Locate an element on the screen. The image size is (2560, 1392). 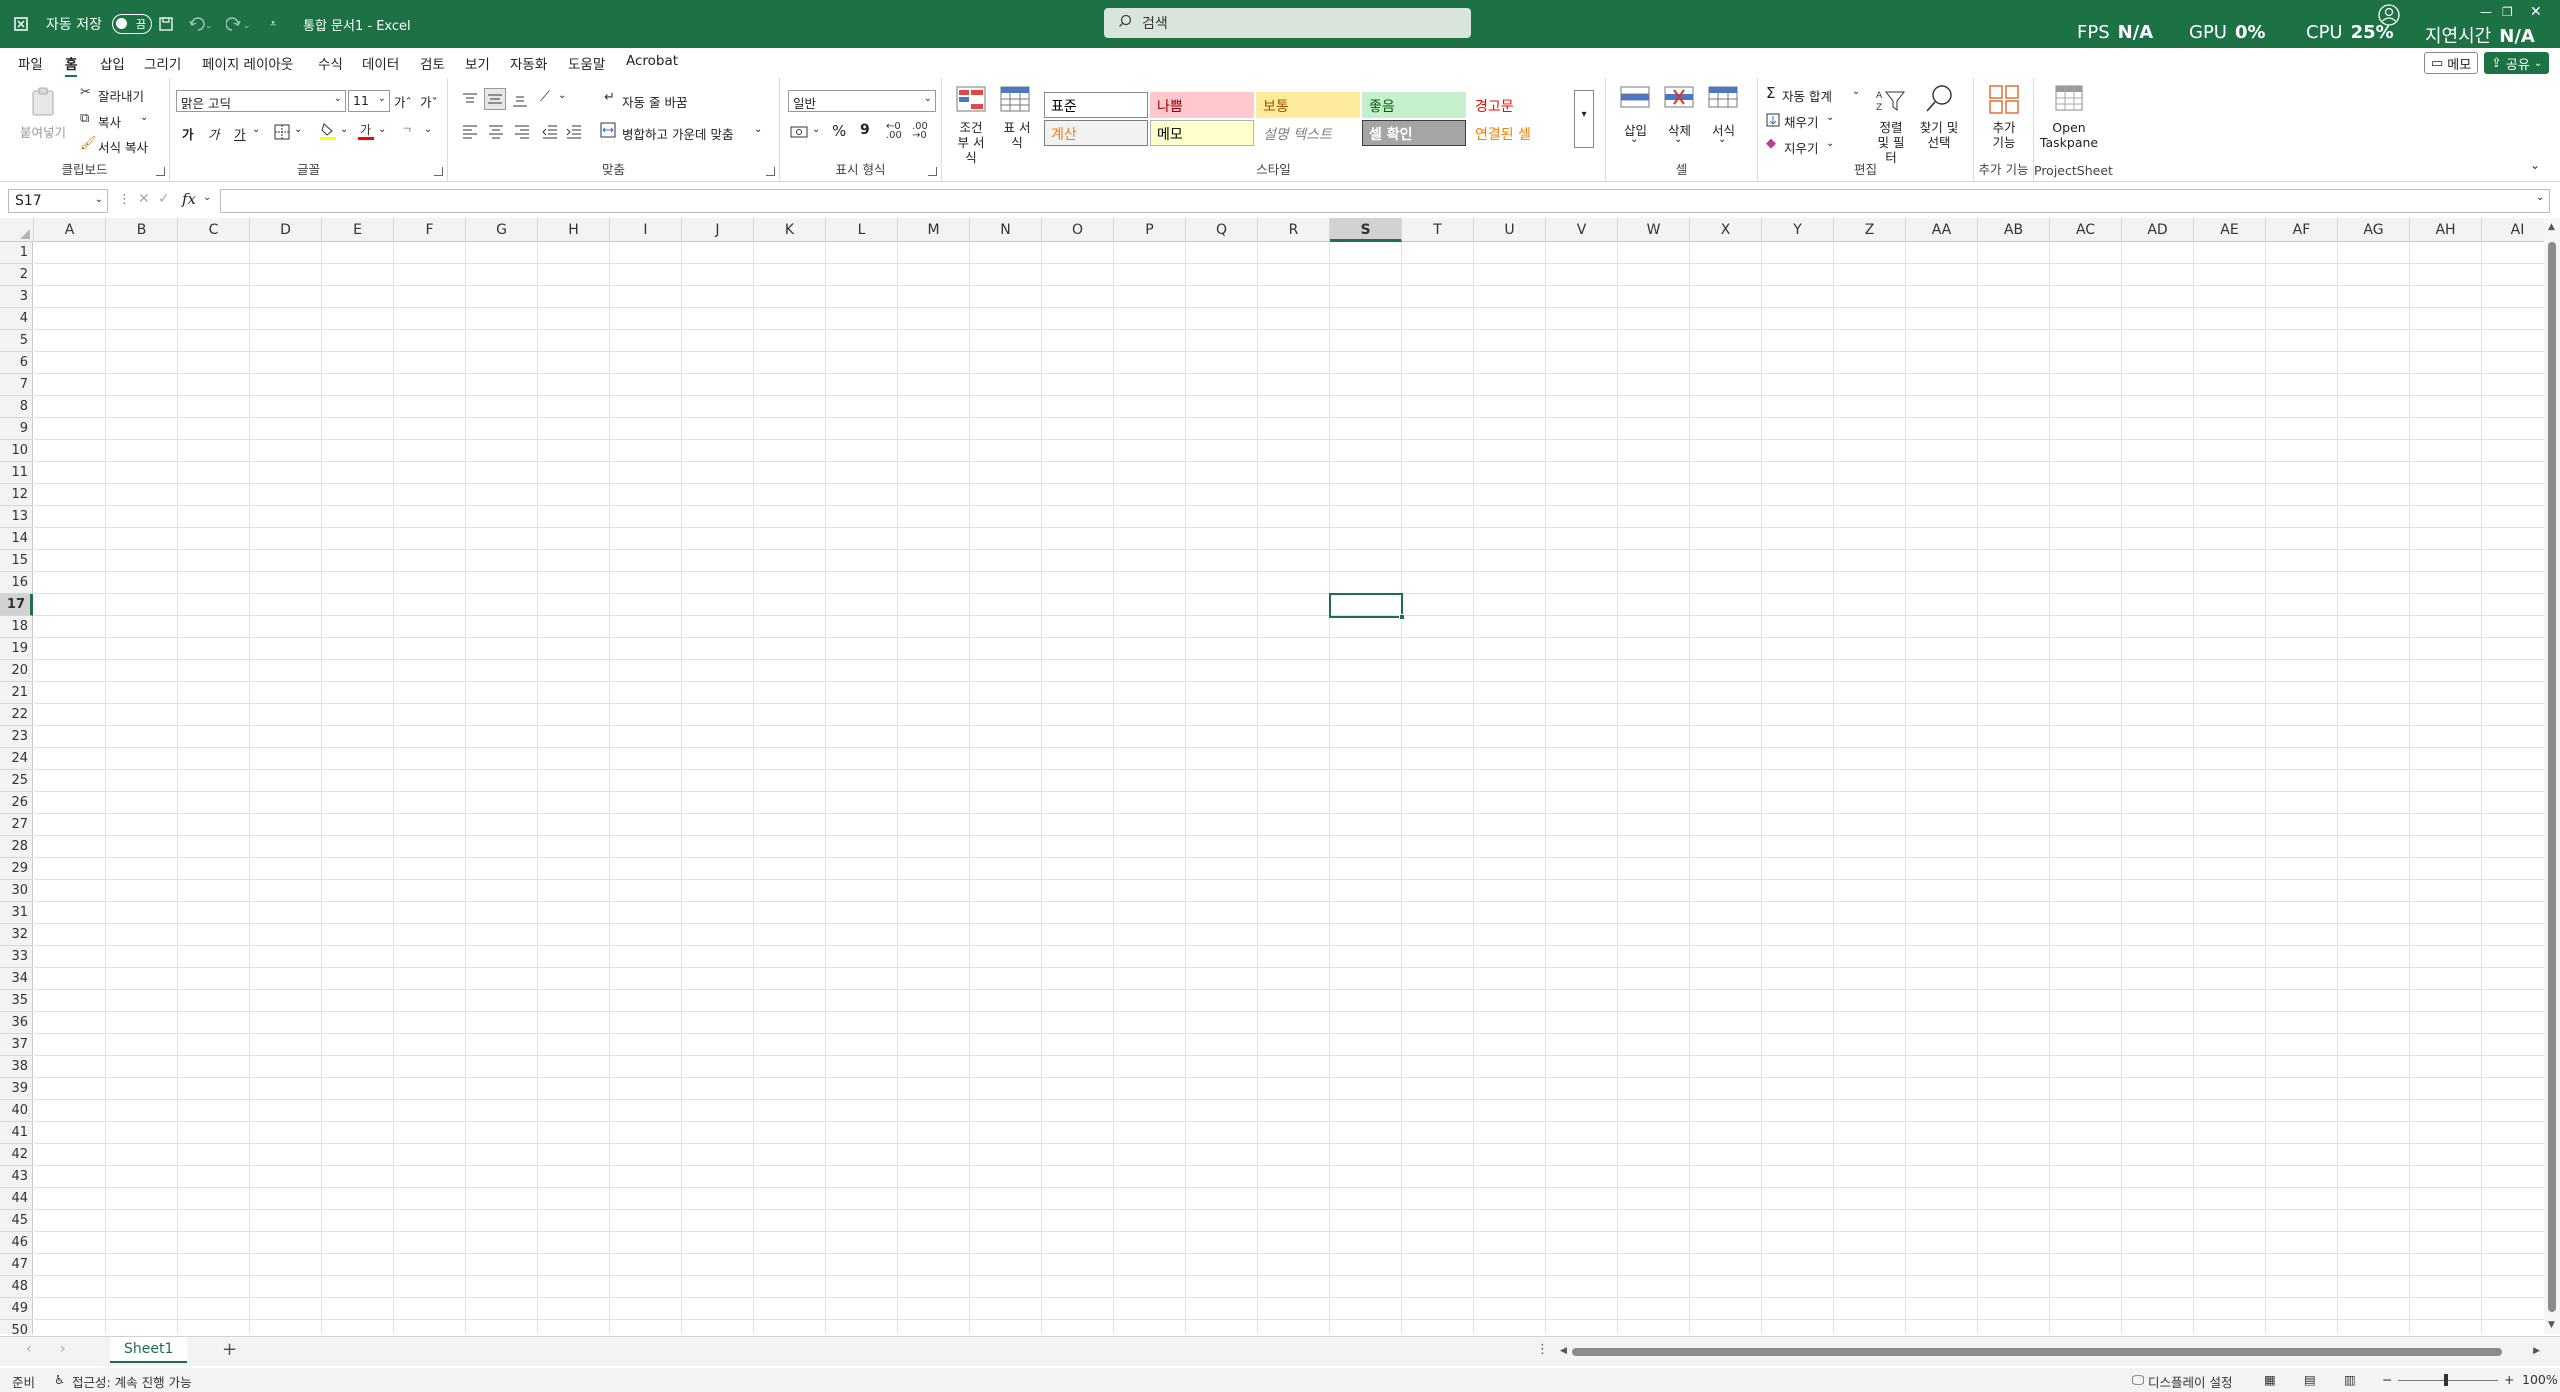
align-bottom-icon is located at coordinates (520, 101).